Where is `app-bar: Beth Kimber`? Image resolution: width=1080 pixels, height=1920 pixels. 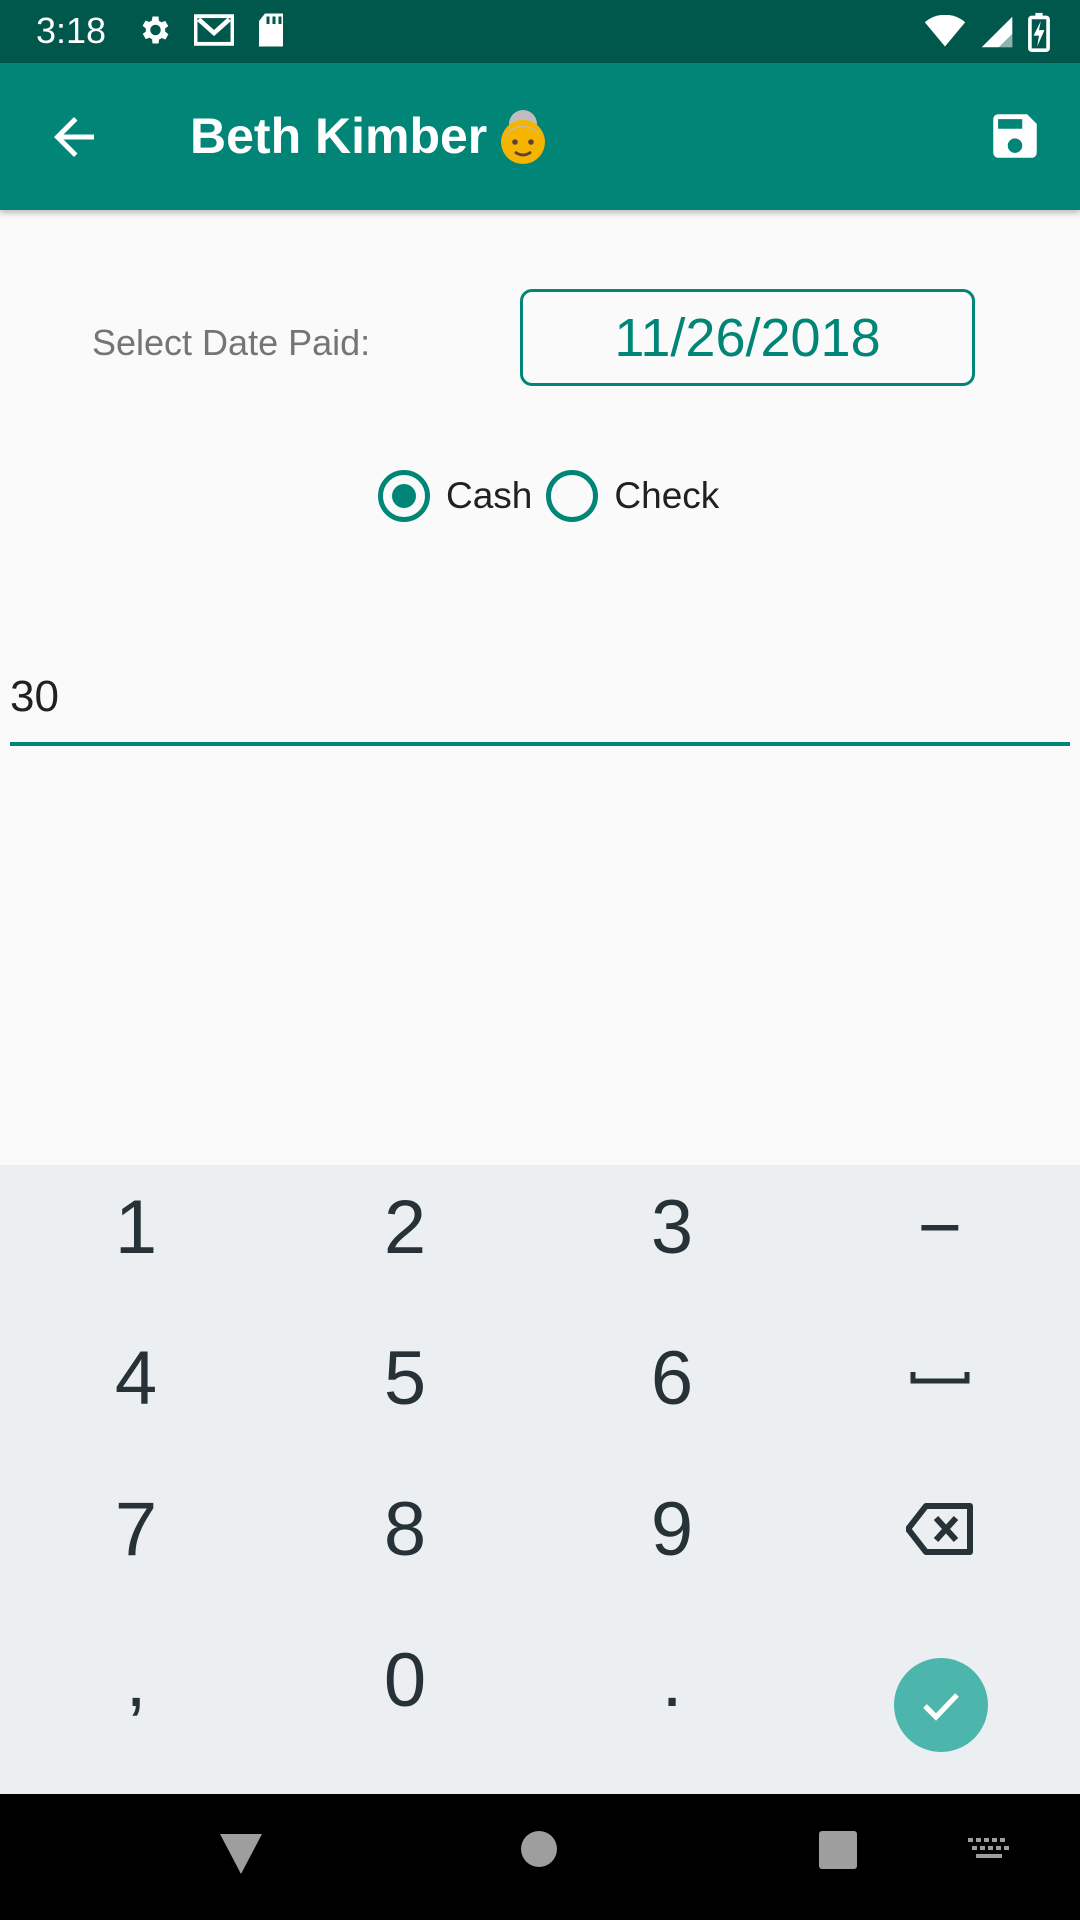
app-bar: Beth Kimber is located at coordinates (540, 136).